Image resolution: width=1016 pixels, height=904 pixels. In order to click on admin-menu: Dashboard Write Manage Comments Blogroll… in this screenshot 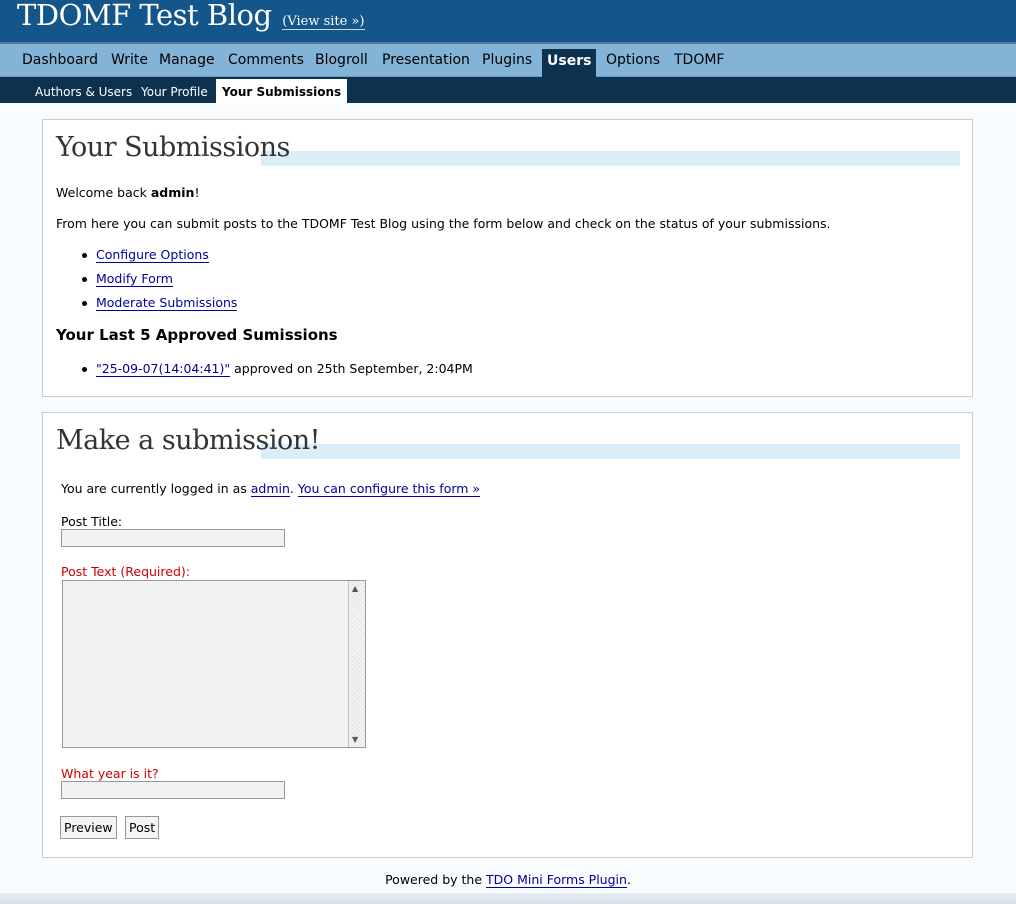, I will do `click(508, 60)`.